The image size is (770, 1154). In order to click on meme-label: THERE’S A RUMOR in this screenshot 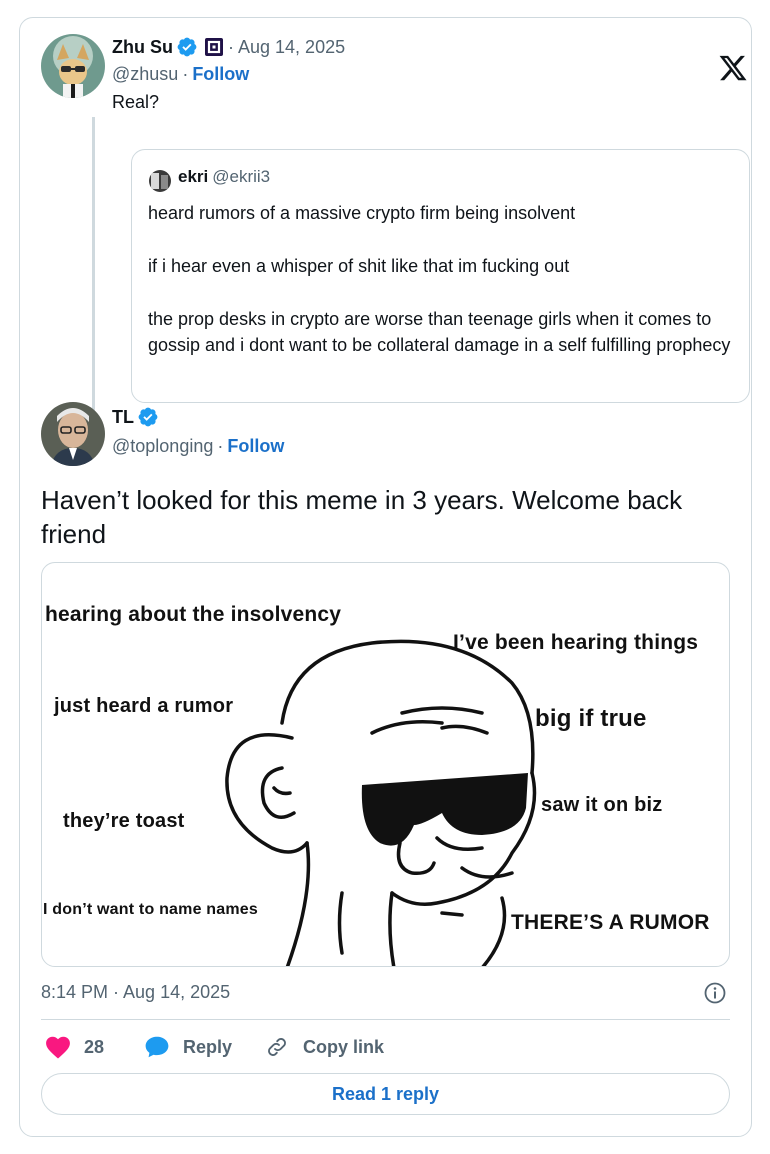, I will do `click(610, 922)`.